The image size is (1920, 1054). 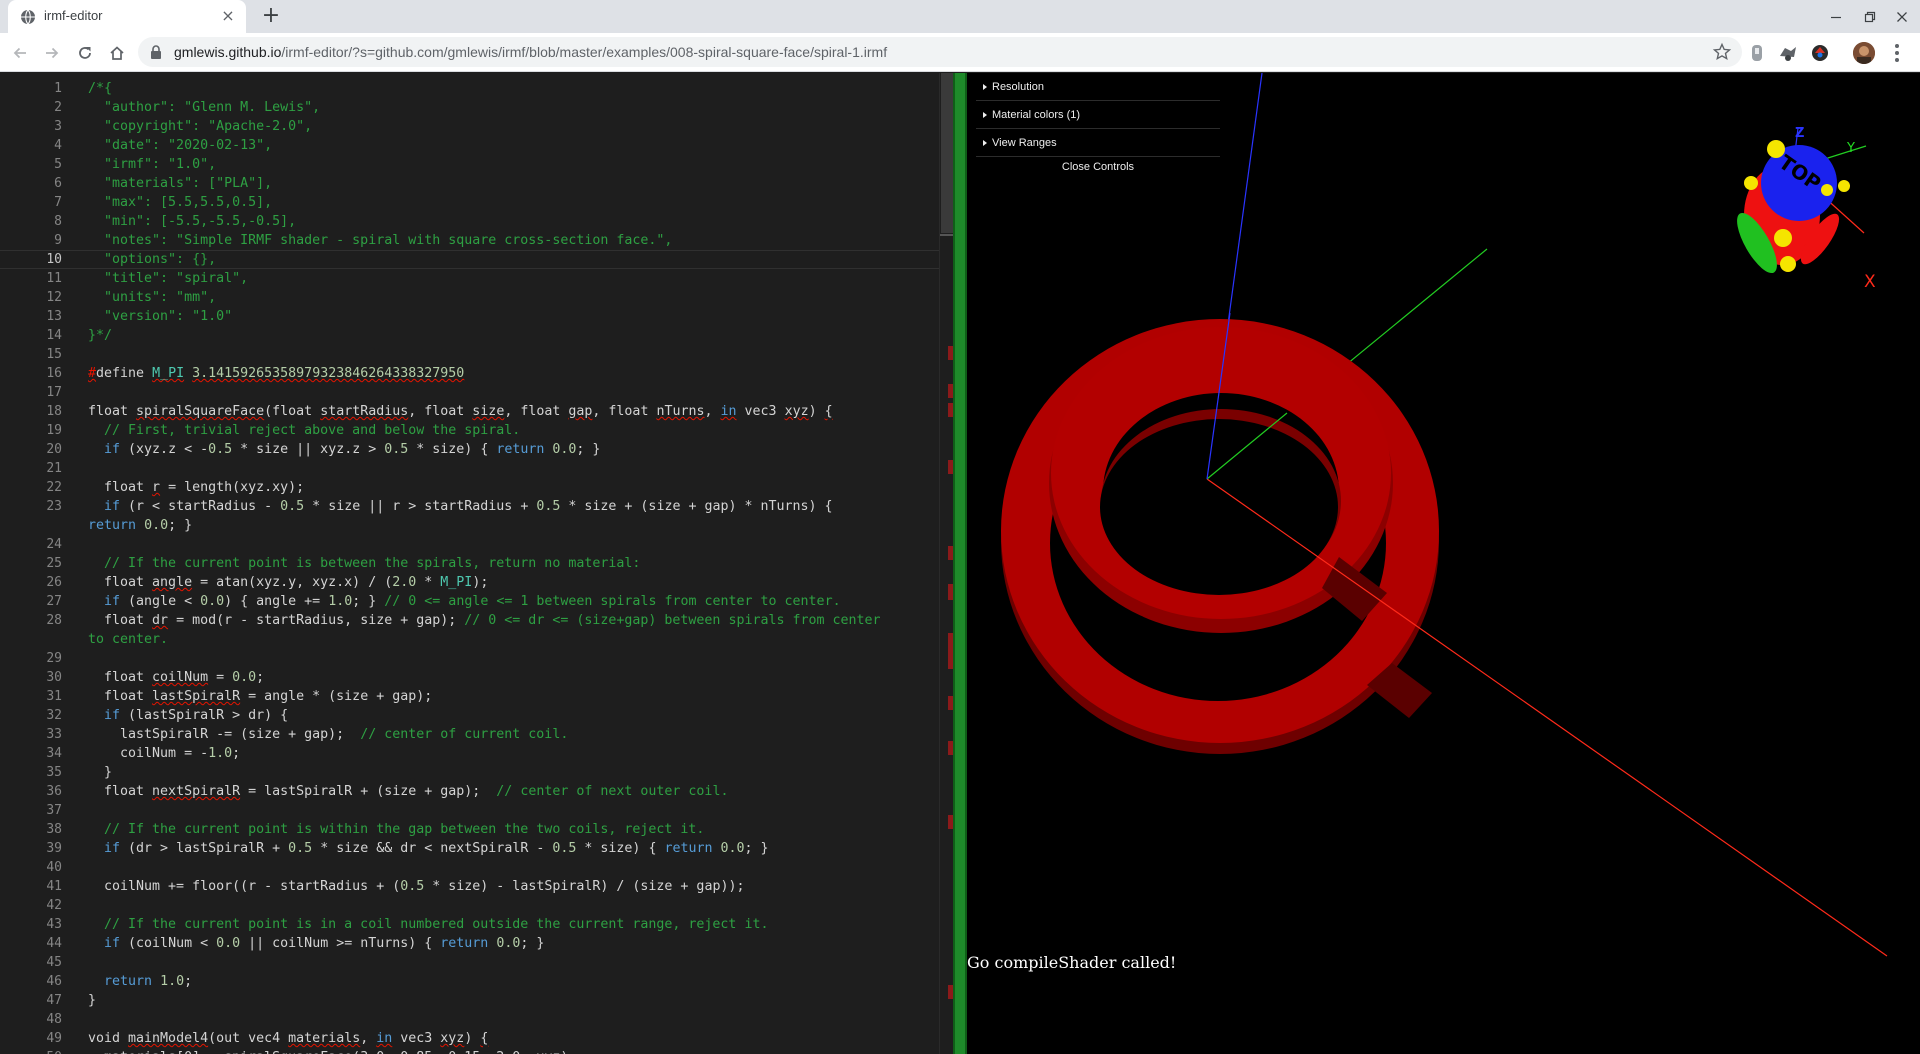 I want to click on forward-button, so click(x=52, y=53).